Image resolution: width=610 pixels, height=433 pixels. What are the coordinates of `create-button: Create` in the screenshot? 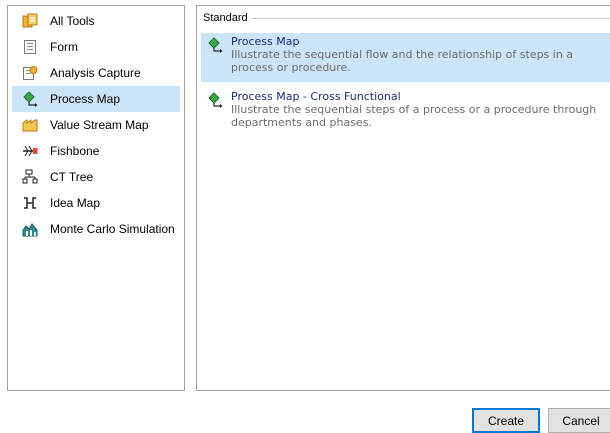 It's located at (506, 420).